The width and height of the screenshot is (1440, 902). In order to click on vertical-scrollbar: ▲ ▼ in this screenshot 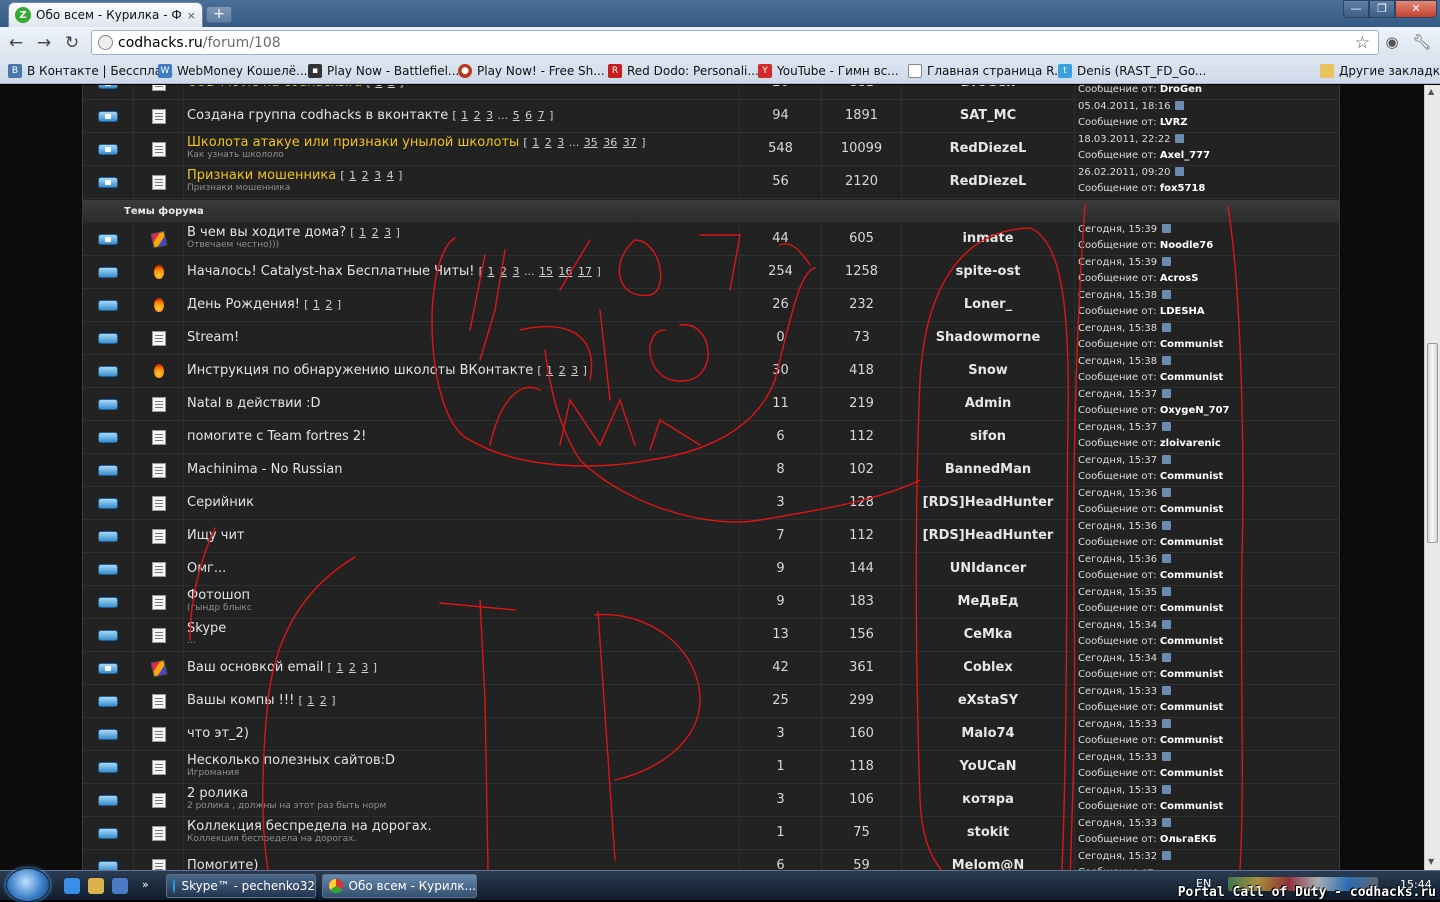, I will do `click(1432, 477)`.